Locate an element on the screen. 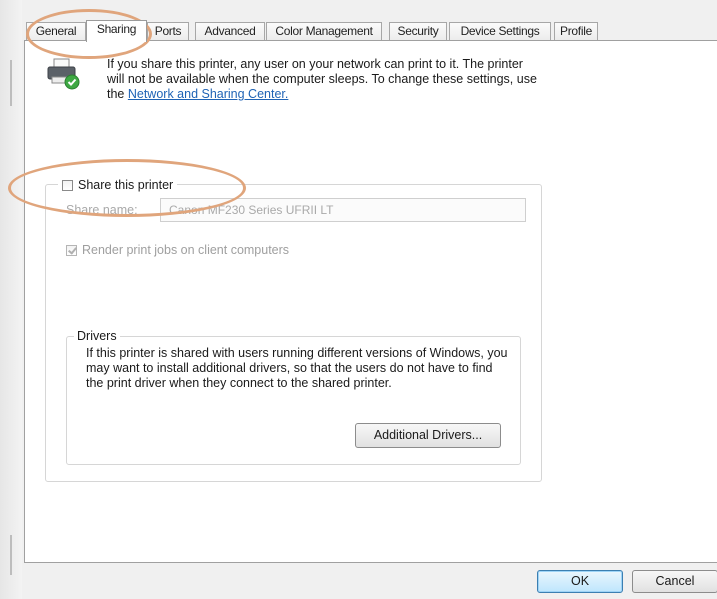 Image resolution: width=717 pixels, height=599 pixels. share-this-printer-checkbox: Share this printer is located at coordinates (118, 185).